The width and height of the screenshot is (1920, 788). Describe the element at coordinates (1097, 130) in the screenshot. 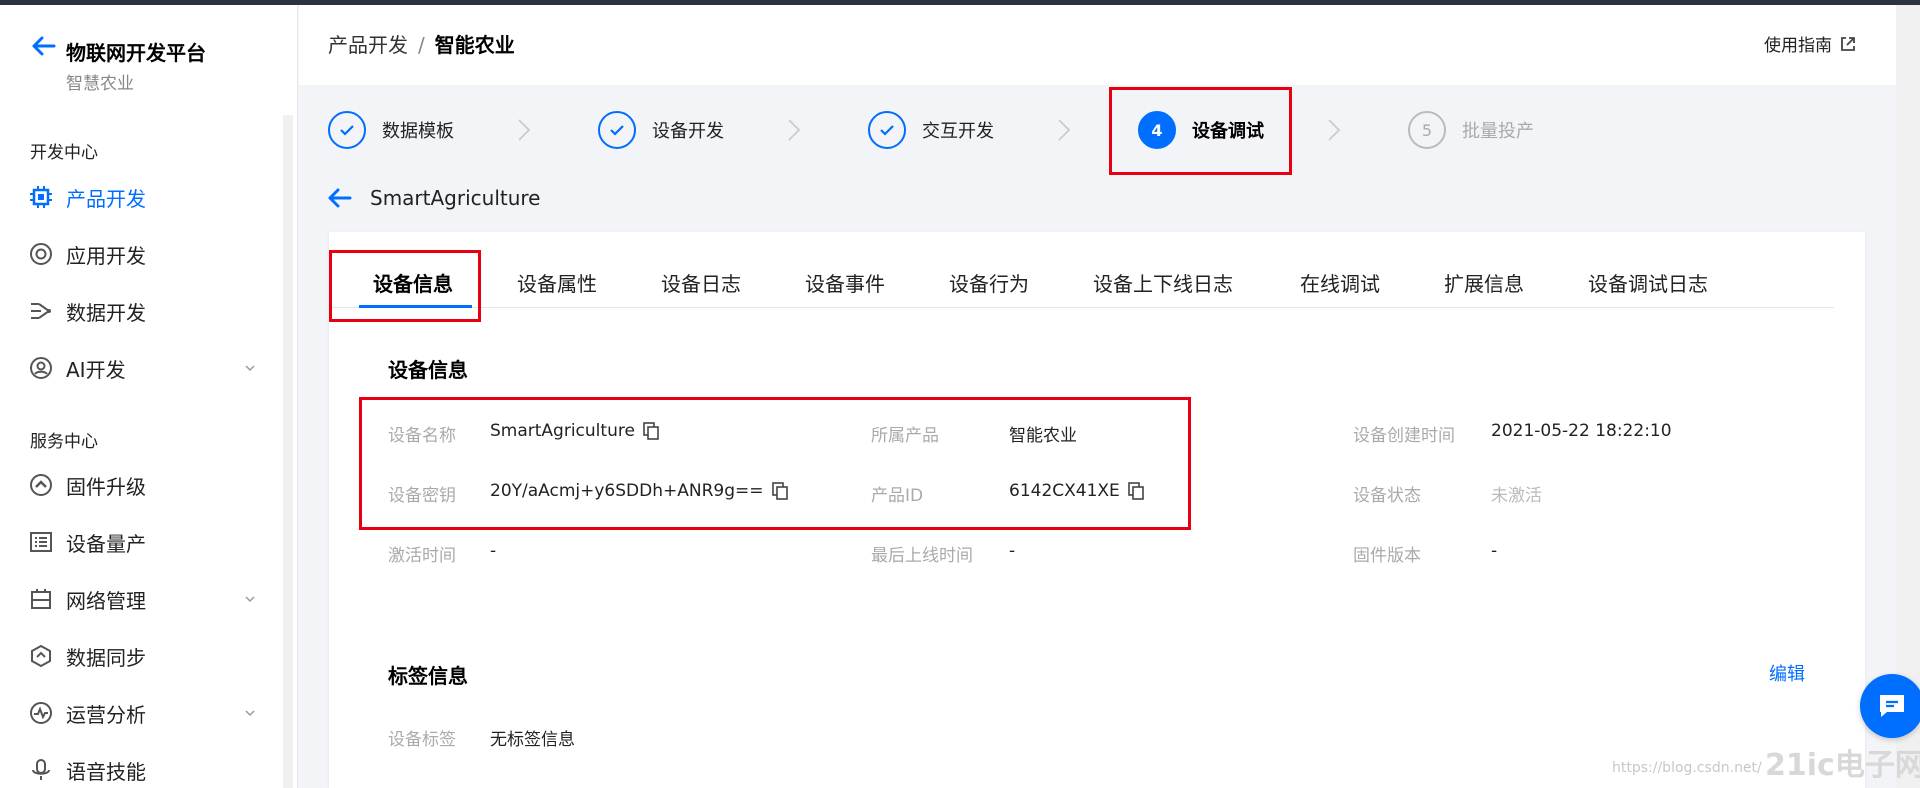

I see `step-bar: 数据模板 设备开发 交互开发 4 设备调试 5 批量投产` at that location.